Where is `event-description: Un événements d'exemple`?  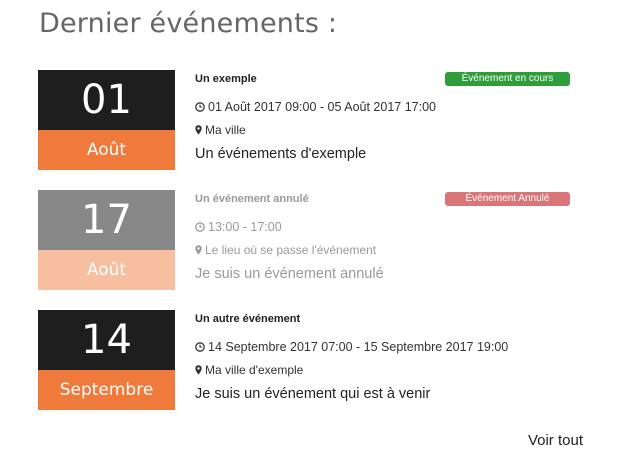 event-description: Un événements d'exemple is located at coordinates (281, 154).